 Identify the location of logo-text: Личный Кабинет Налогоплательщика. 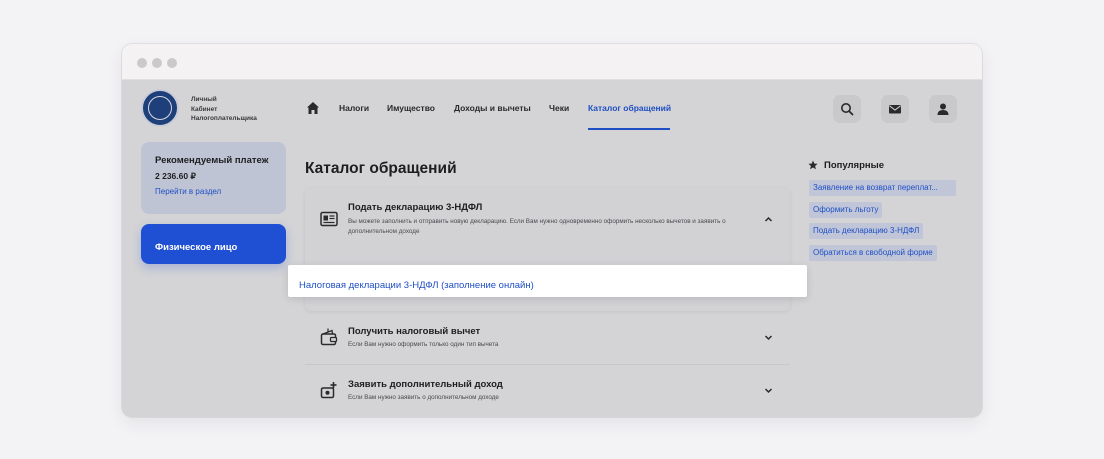
(236, 109).